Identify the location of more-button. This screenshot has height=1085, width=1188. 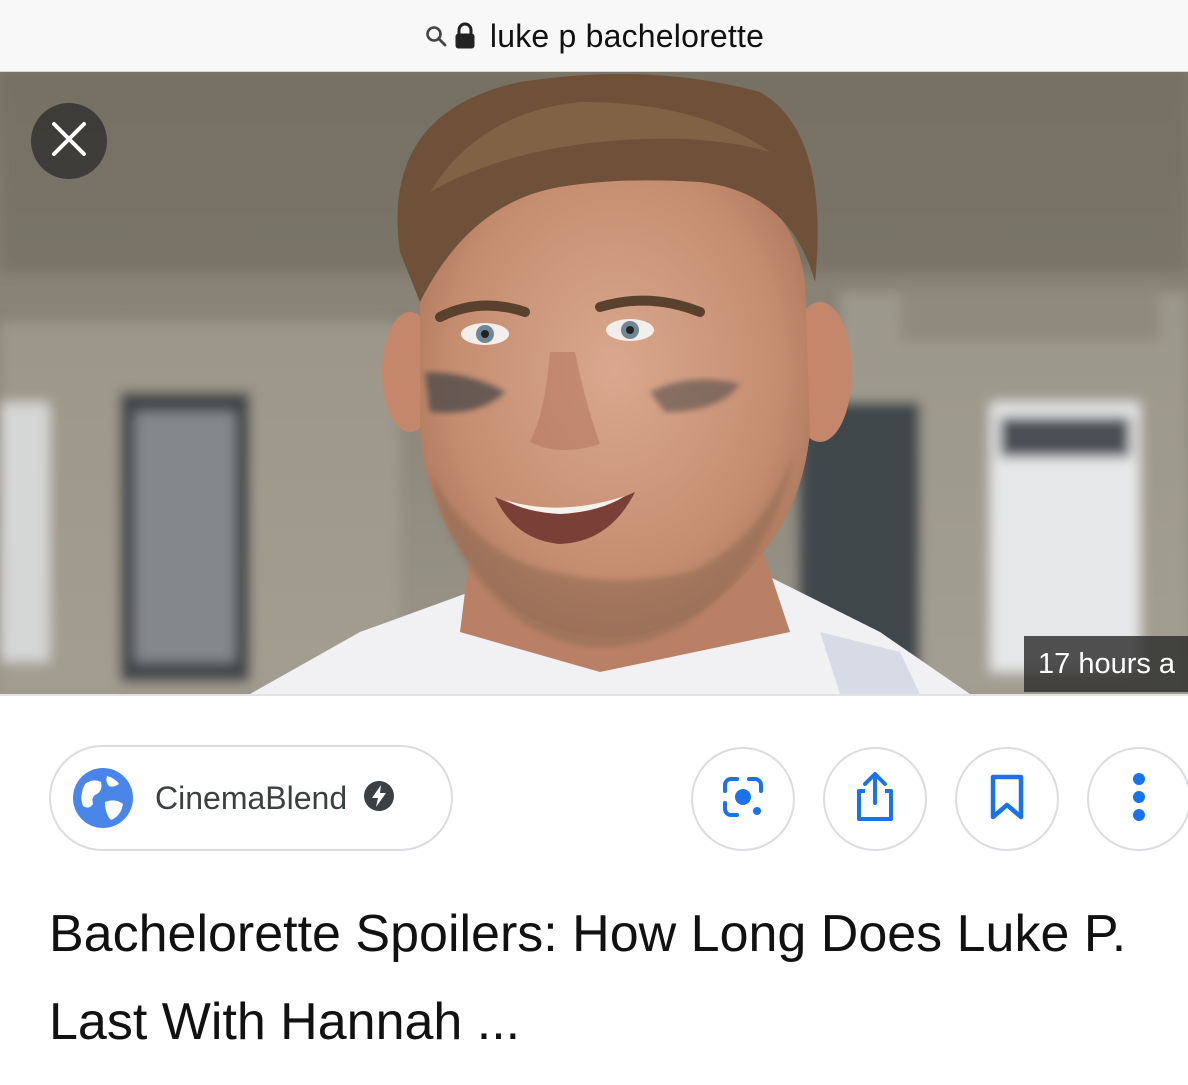
(1137, 799).